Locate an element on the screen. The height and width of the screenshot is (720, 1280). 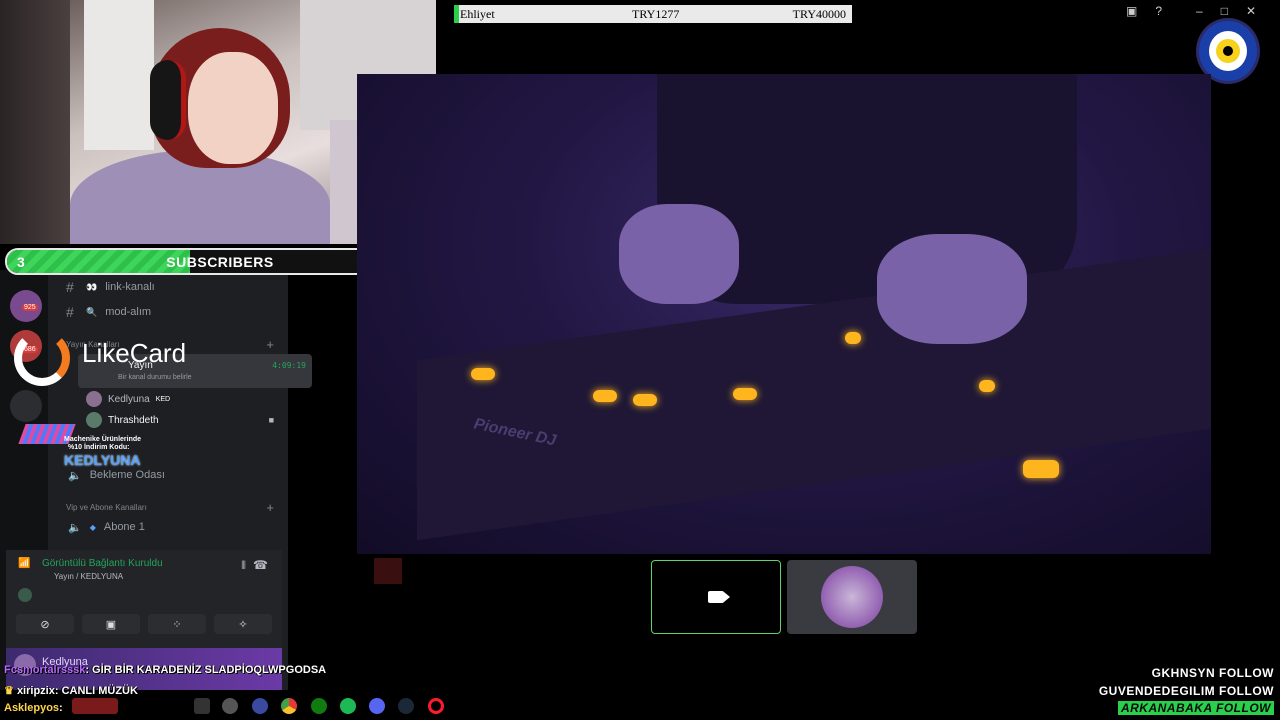
noise-suppression-icon: ⦀ is located at coordinates (243, 566).